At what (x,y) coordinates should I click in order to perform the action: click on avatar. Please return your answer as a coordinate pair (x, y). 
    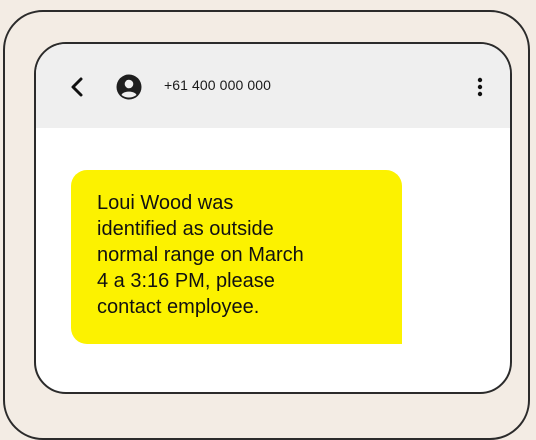
    Looking at the image, I should click on (129, 87).